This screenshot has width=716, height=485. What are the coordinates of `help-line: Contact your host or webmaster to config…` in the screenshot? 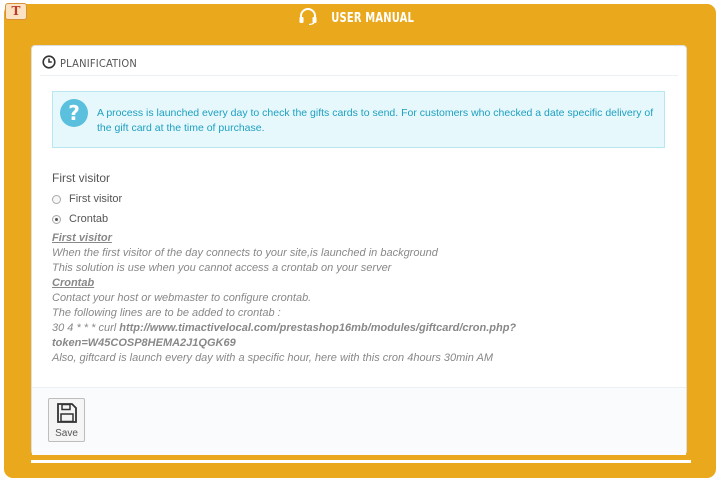 It's located at (182, 298).